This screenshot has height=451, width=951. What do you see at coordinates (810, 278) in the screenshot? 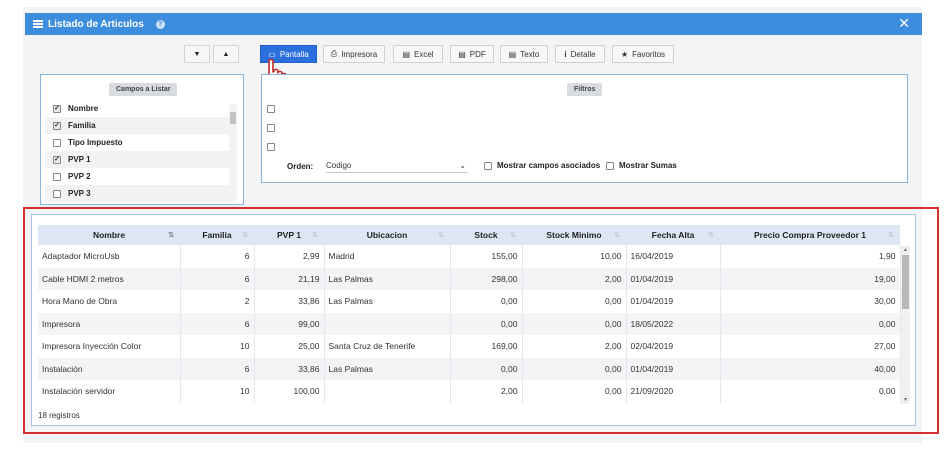
I see `cell-precio-compra: 19,00` at bounding box center [810, 278].